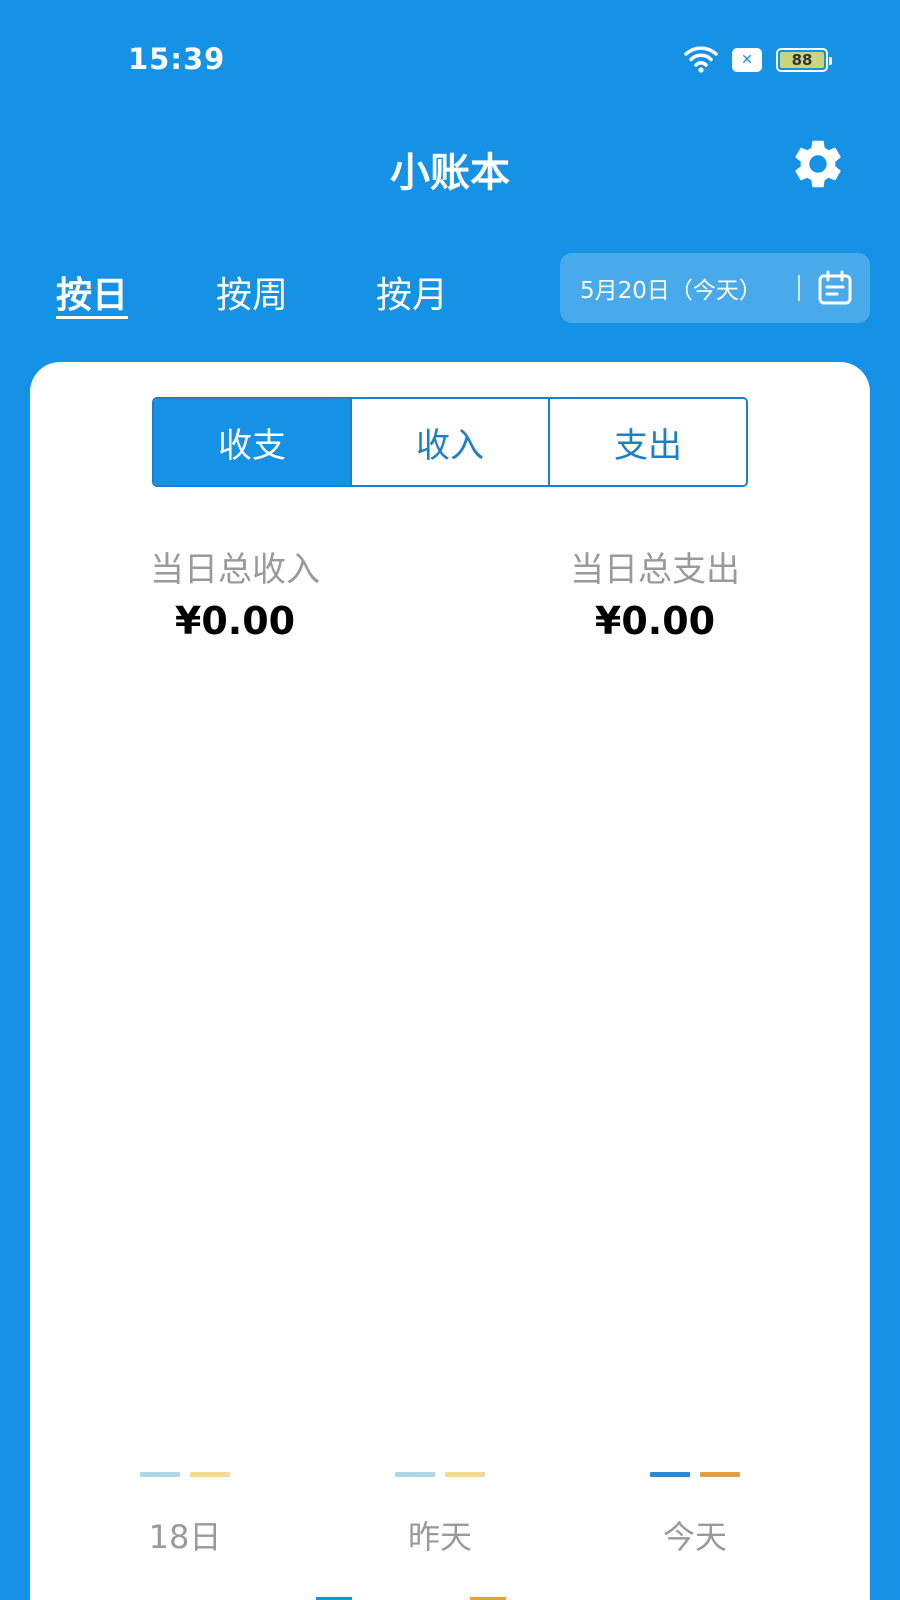 This screenshot has height=1600, width=900. What do you see at coordinates (694, 1537) in the screenshot?
I see `x-axis-label: 今天` at bounding box center [694, 1537].